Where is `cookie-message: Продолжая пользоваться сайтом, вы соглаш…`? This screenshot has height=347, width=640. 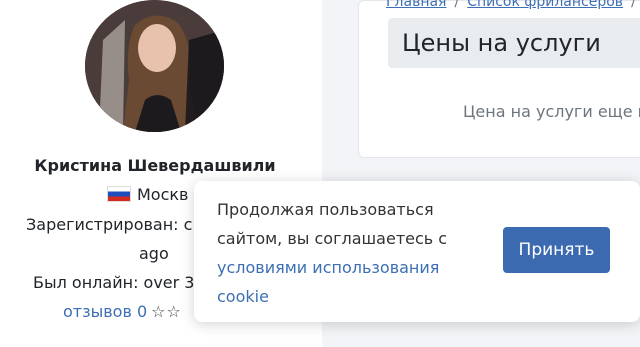 cookie-message: Продолжая пользоваться сайтом, вы соглаш… is located at coordinates (347, 253).